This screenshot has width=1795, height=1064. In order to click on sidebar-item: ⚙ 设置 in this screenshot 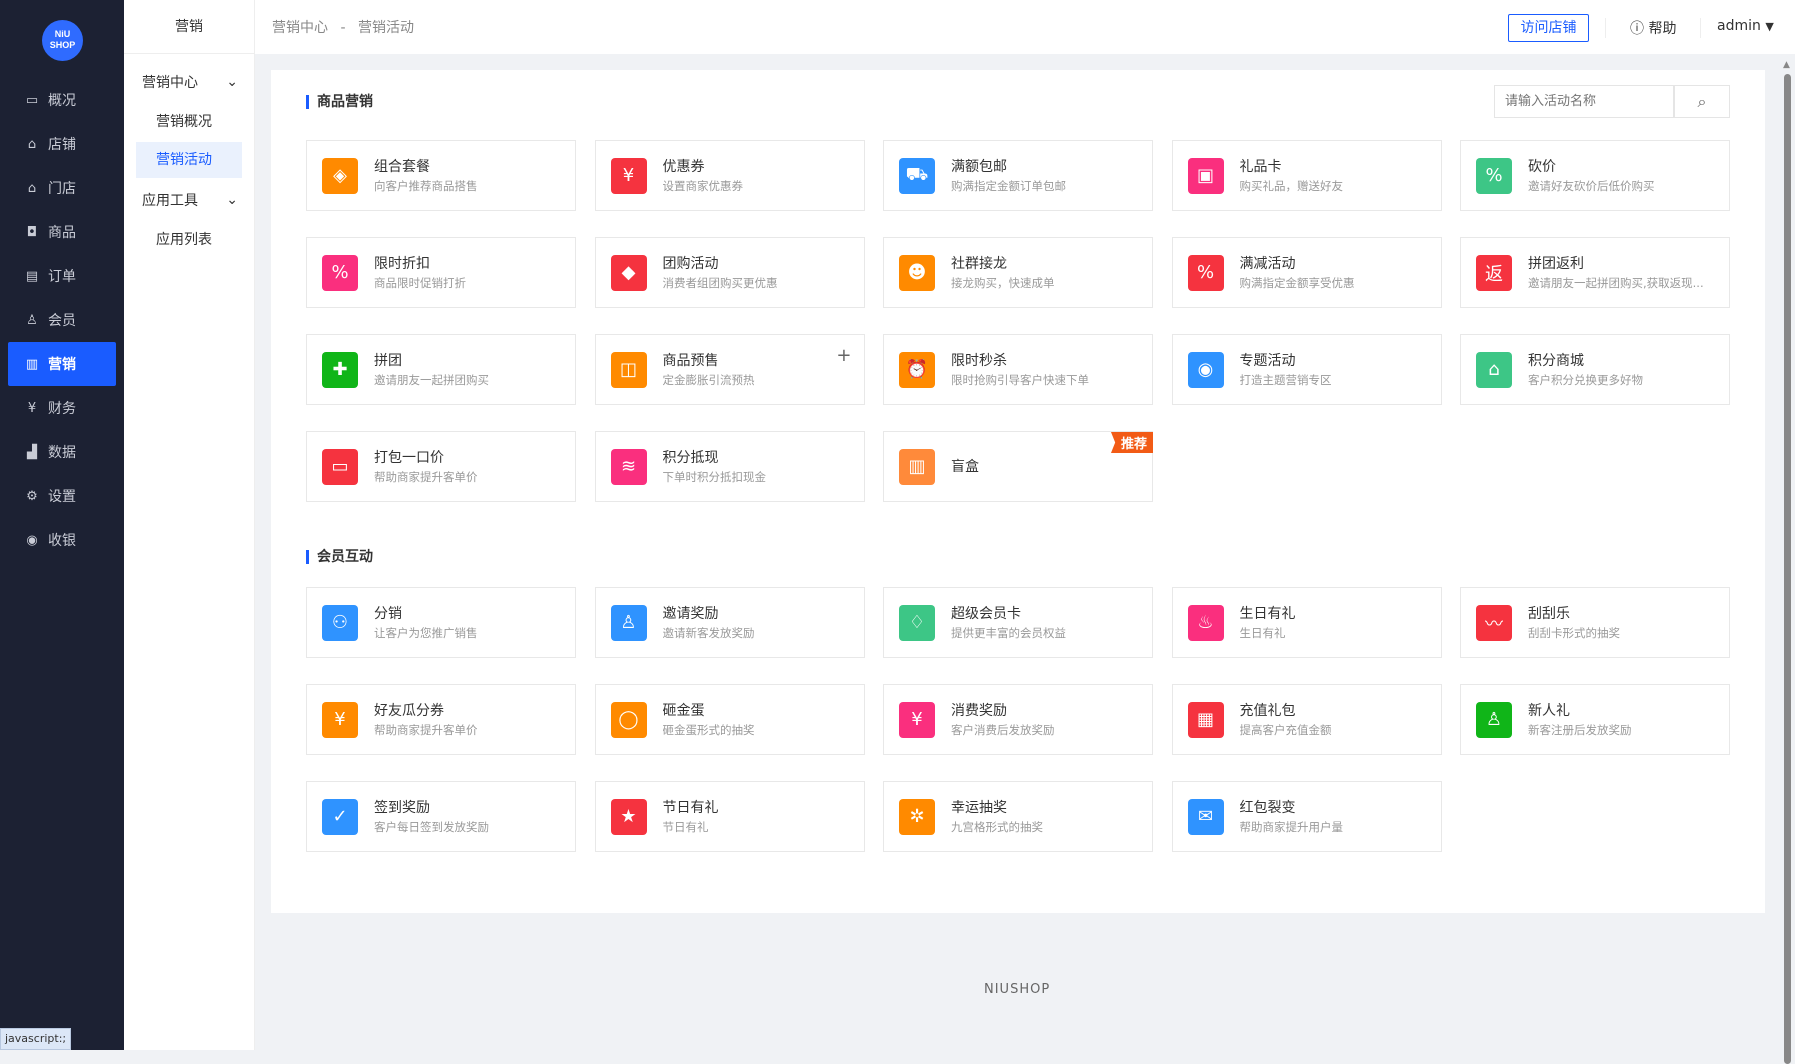, I will do `click(62, 496)`.